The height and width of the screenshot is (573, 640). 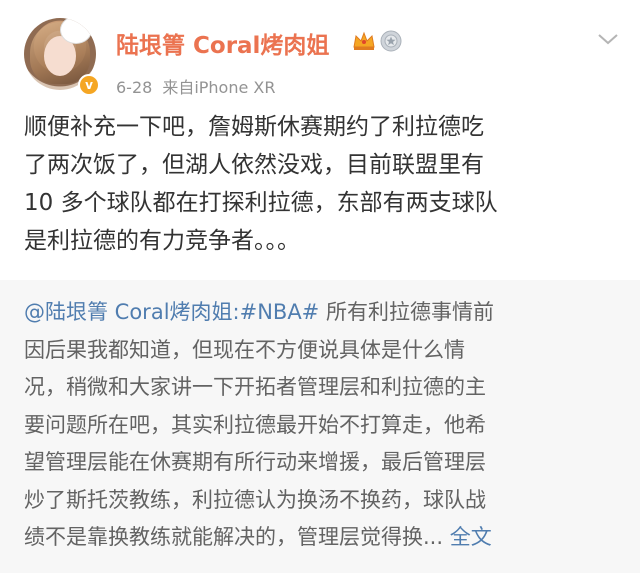 I want to click on repost-first-line: @陆垠箐 Coral烤肉姐:#NBA# 所有利拉德事情前, so click(x=324, y=313).